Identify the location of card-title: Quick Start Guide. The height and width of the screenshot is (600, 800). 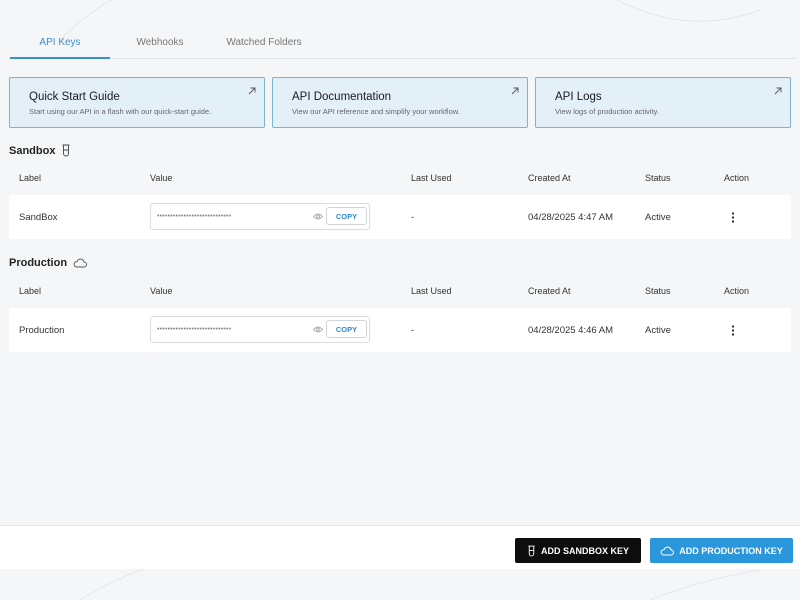
(74, 97).